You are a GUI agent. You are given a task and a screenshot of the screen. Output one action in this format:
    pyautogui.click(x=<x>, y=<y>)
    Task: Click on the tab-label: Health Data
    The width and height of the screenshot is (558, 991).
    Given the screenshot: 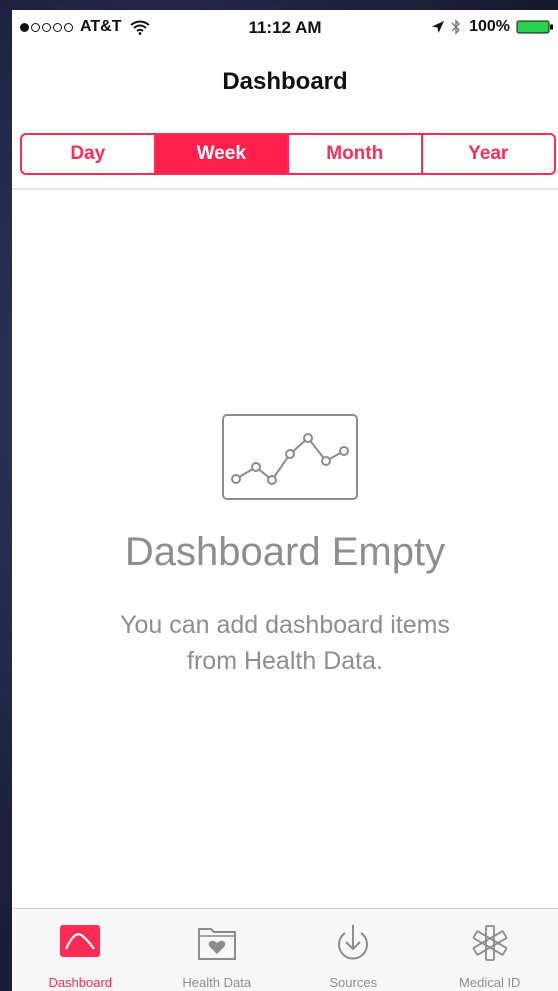 What is the action you would take?
    pyautogui.click(x=217, y=982)
    